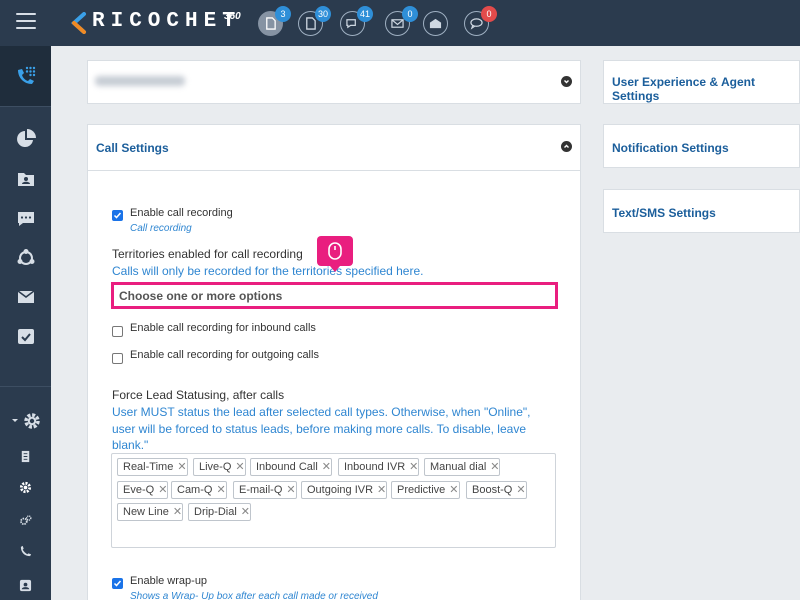 The image size is (800, 600). What do you see at coordinates (496, 490) in the screenshot?
I see `tag-chip: Boost-Q ✕` at bounding box center [496, 490].